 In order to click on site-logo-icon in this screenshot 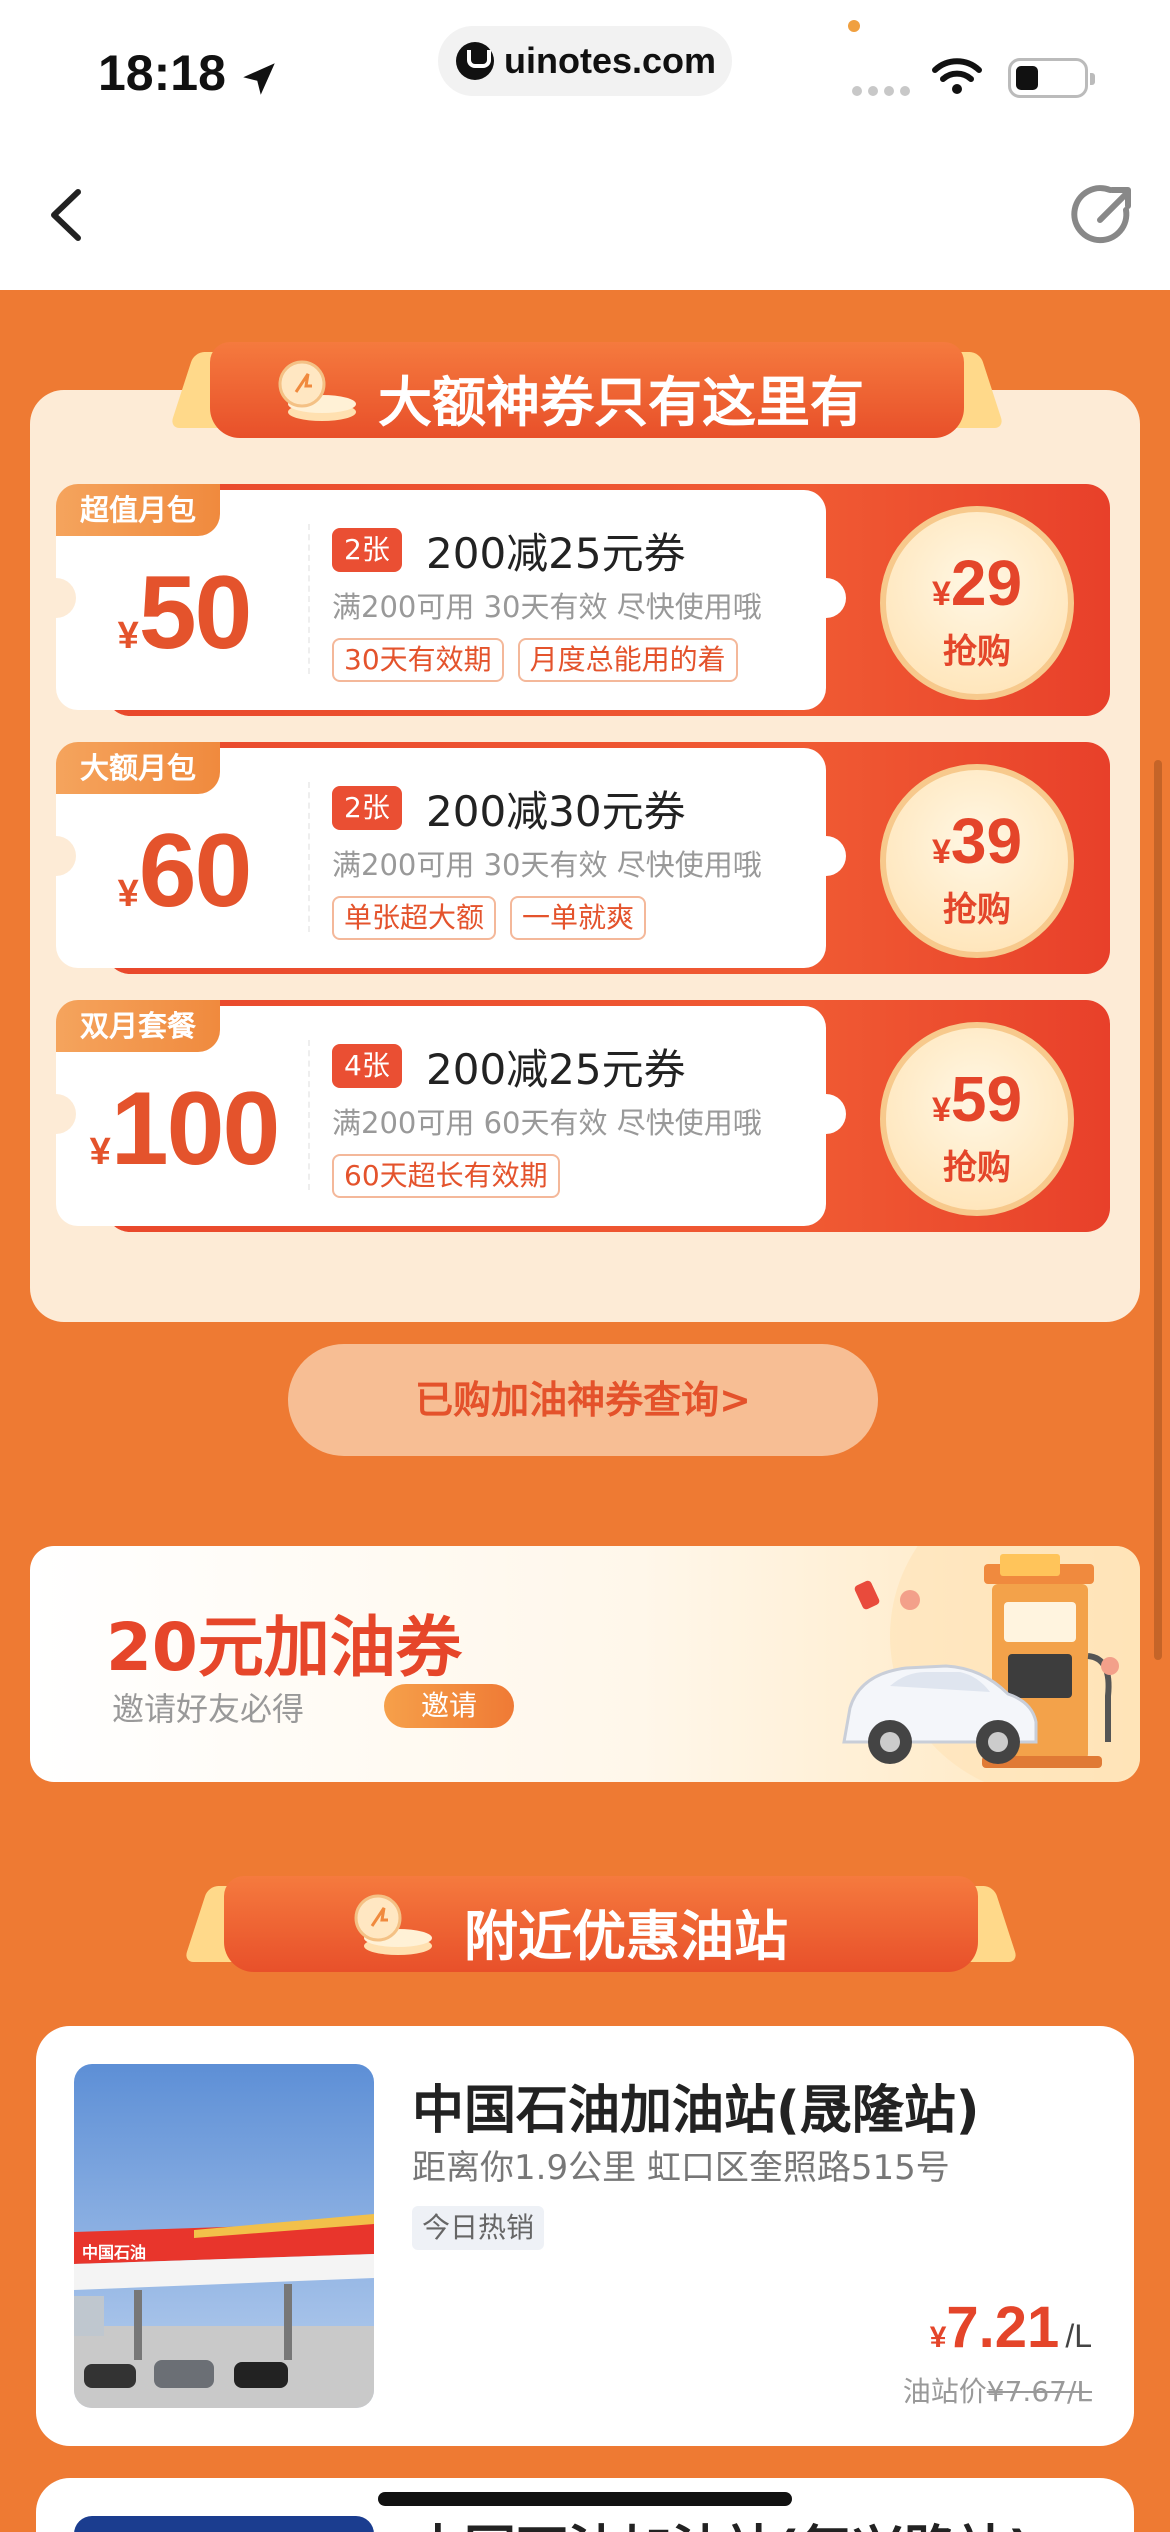, I will do `click(475, 61)`.